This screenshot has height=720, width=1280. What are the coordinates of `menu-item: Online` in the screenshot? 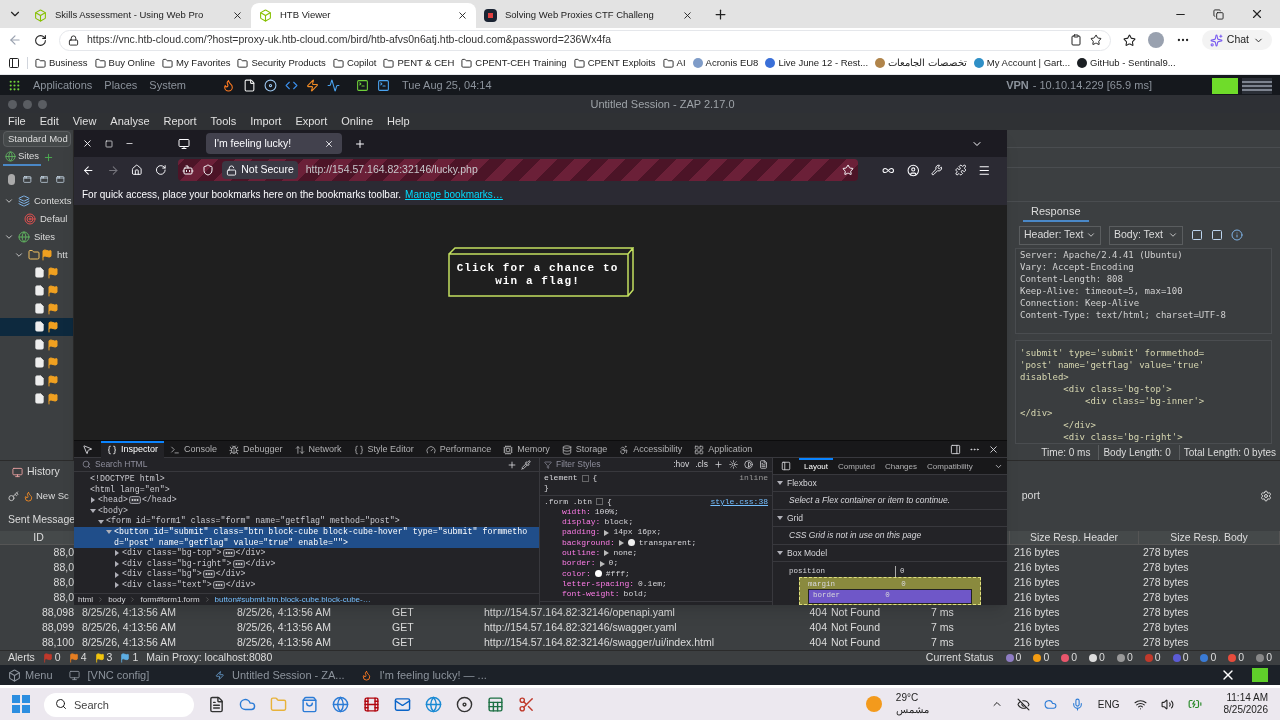 It's located at (357, 121).